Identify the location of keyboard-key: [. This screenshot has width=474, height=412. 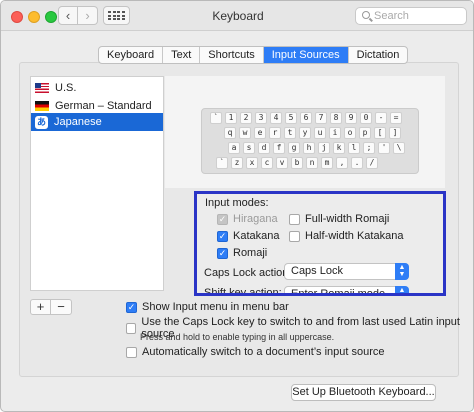
(380, 133).